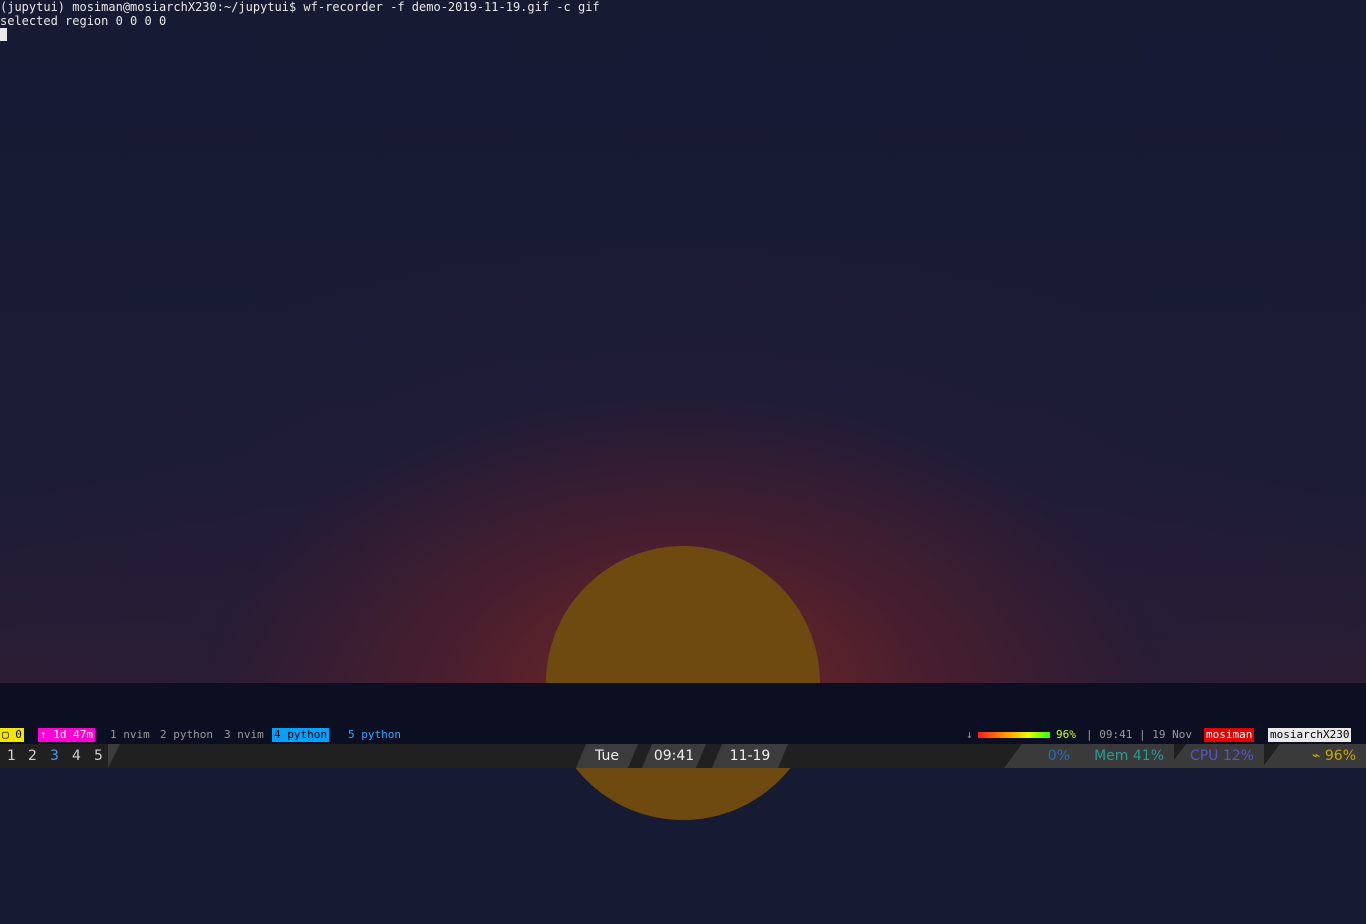 The image size is (1366, 924). I want to click on tmux-window-4: 4 python, so click(300, 735).